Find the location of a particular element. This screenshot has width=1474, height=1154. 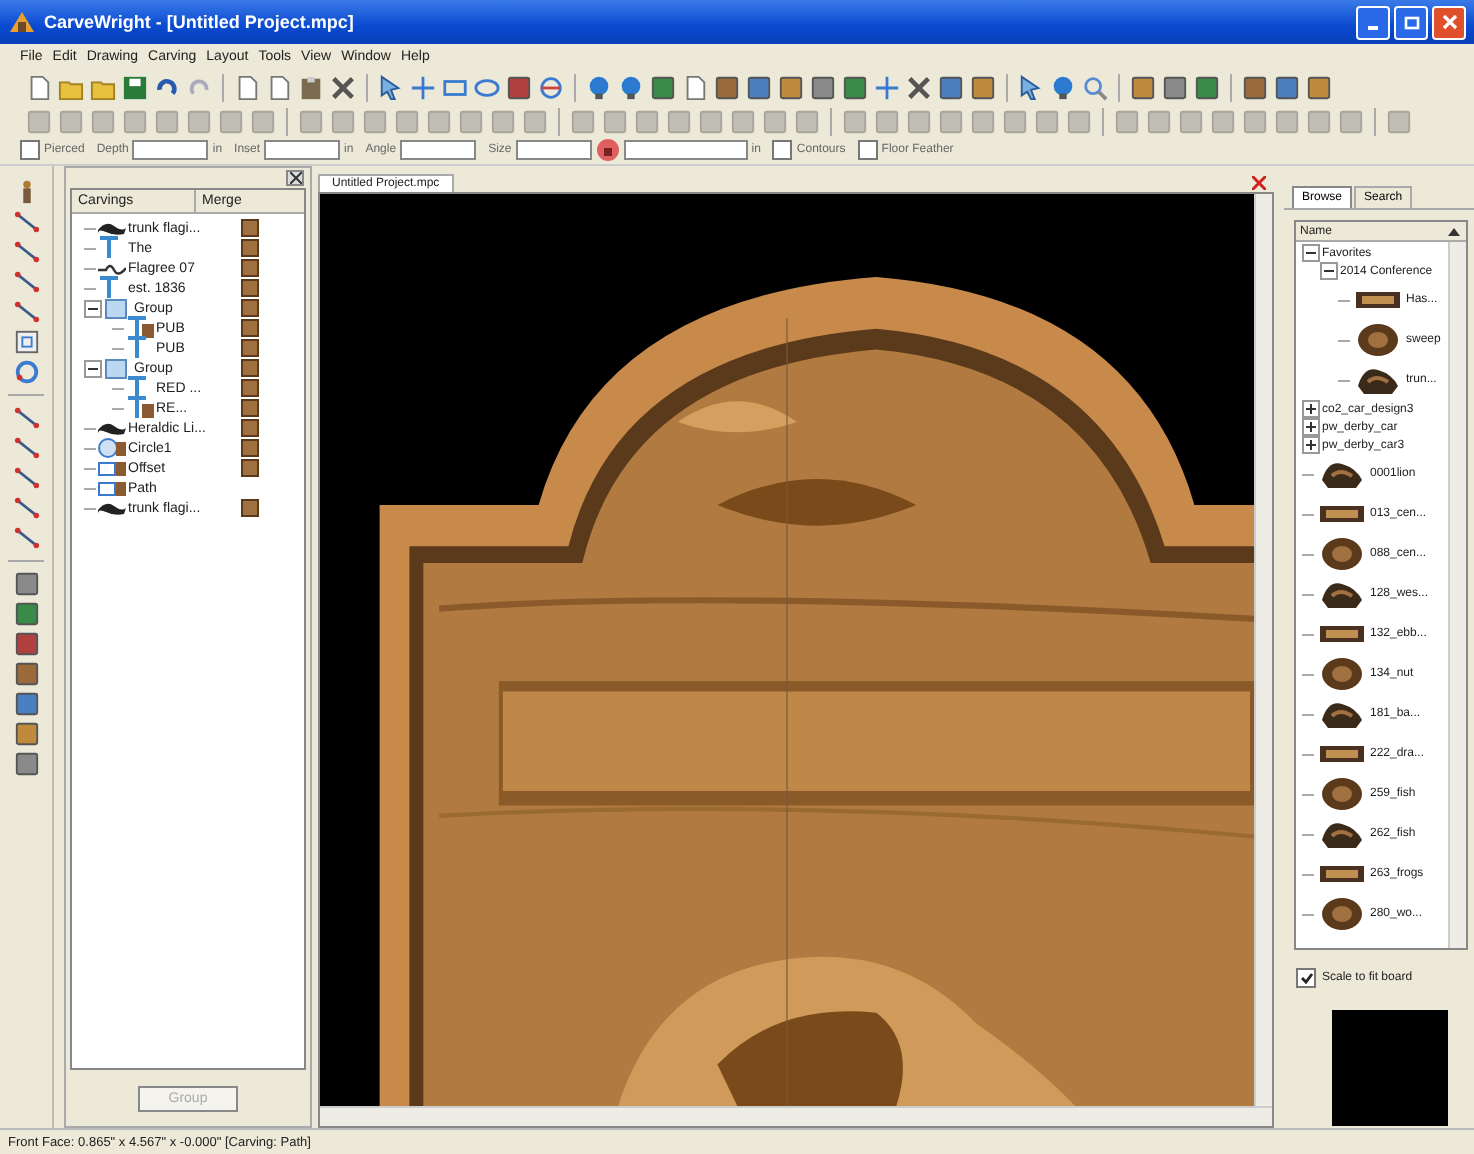

clipboard-icon is located at coordinates (311, 87).